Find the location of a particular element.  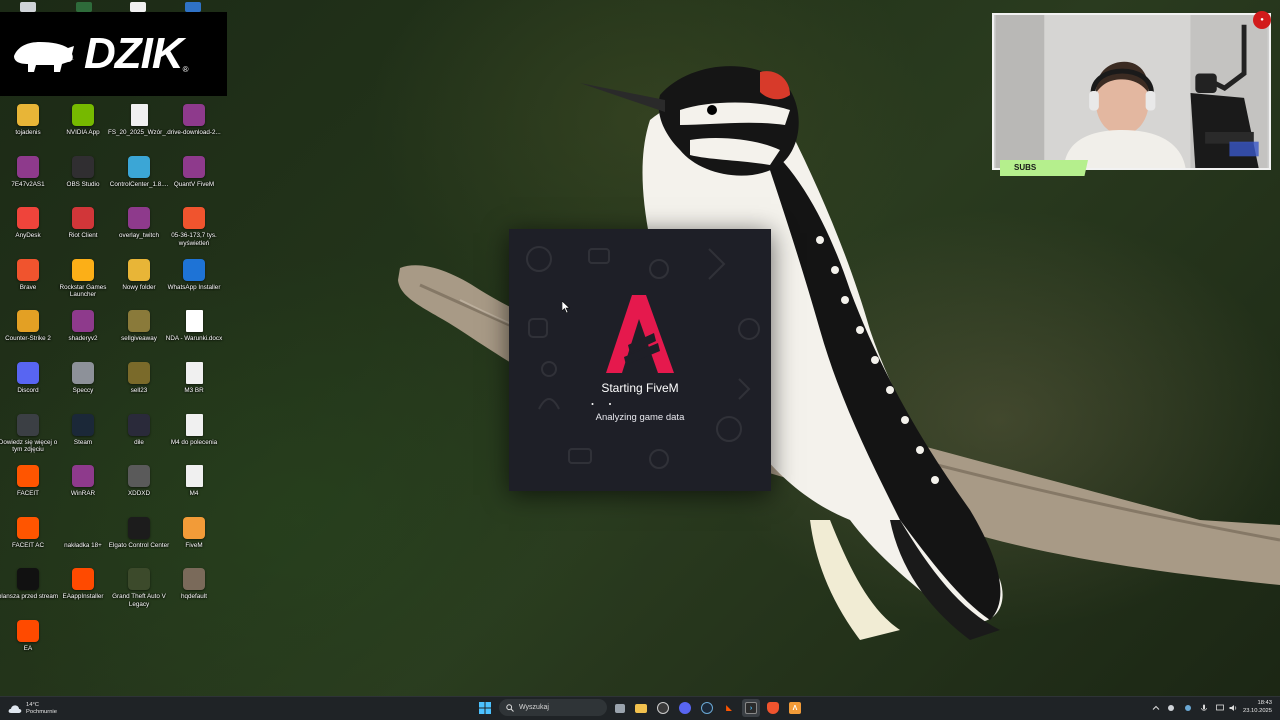

taskbar-search: Wyszukaj is located at coordinates (553, 707).